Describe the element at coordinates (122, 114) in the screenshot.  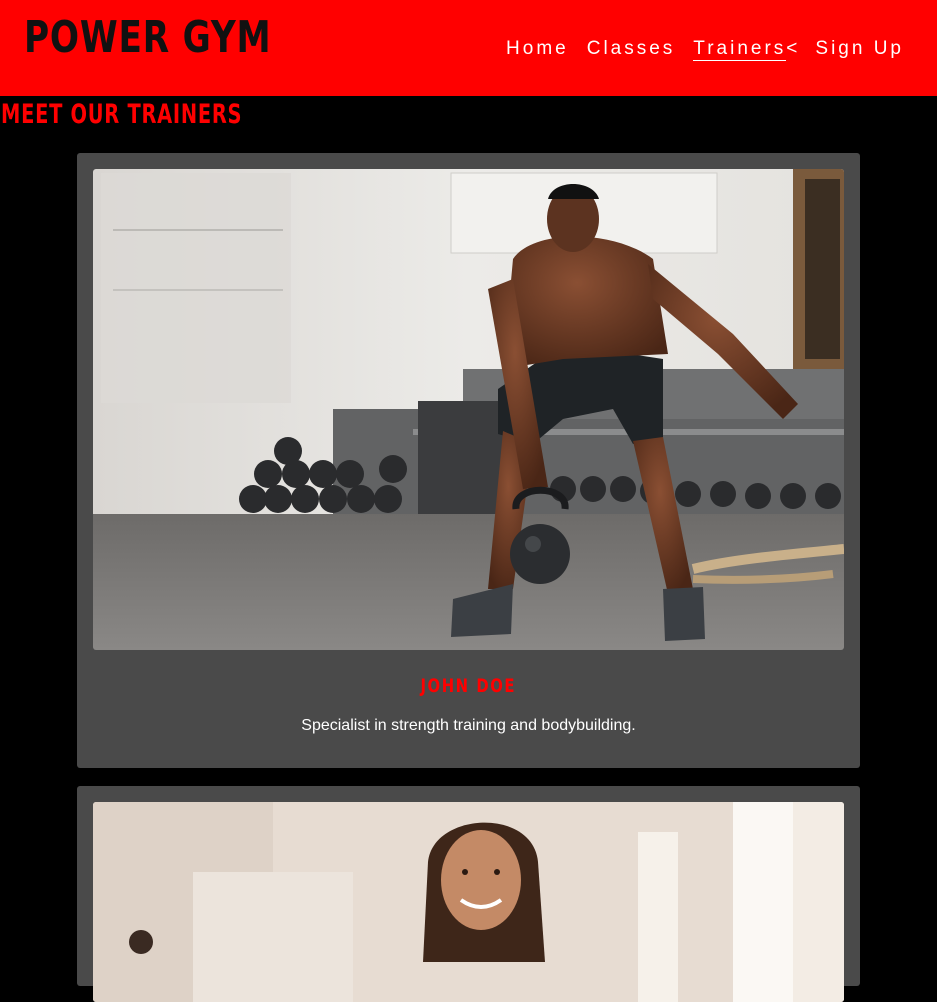
I see `page-title: MEET OUR TRAINERS` at that location.